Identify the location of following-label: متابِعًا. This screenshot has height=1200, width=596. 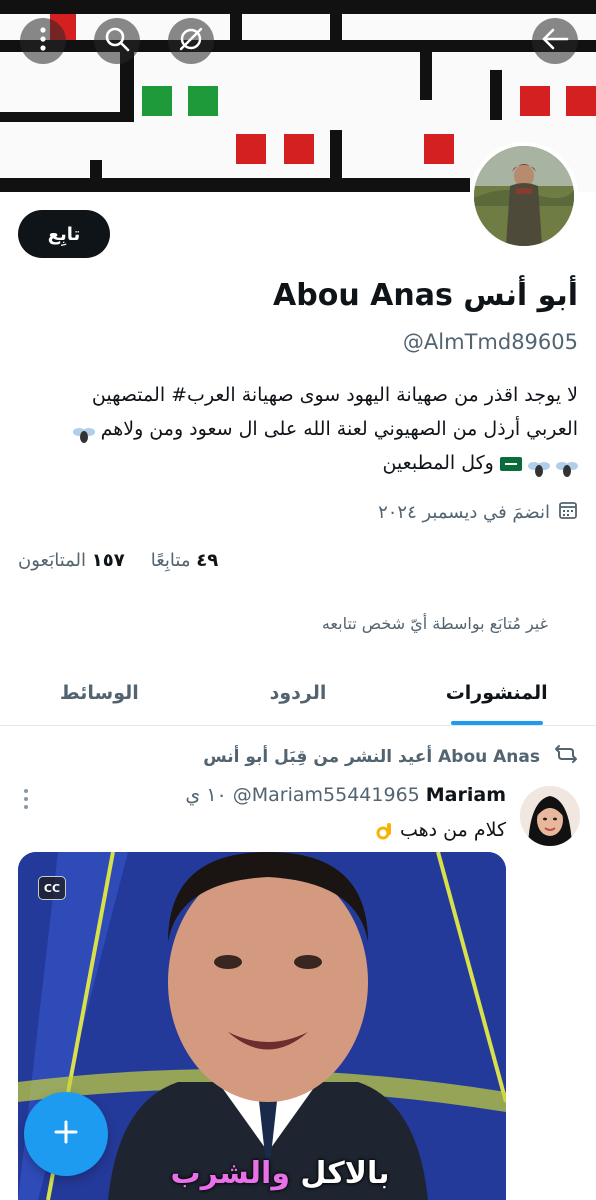
(170, 560).